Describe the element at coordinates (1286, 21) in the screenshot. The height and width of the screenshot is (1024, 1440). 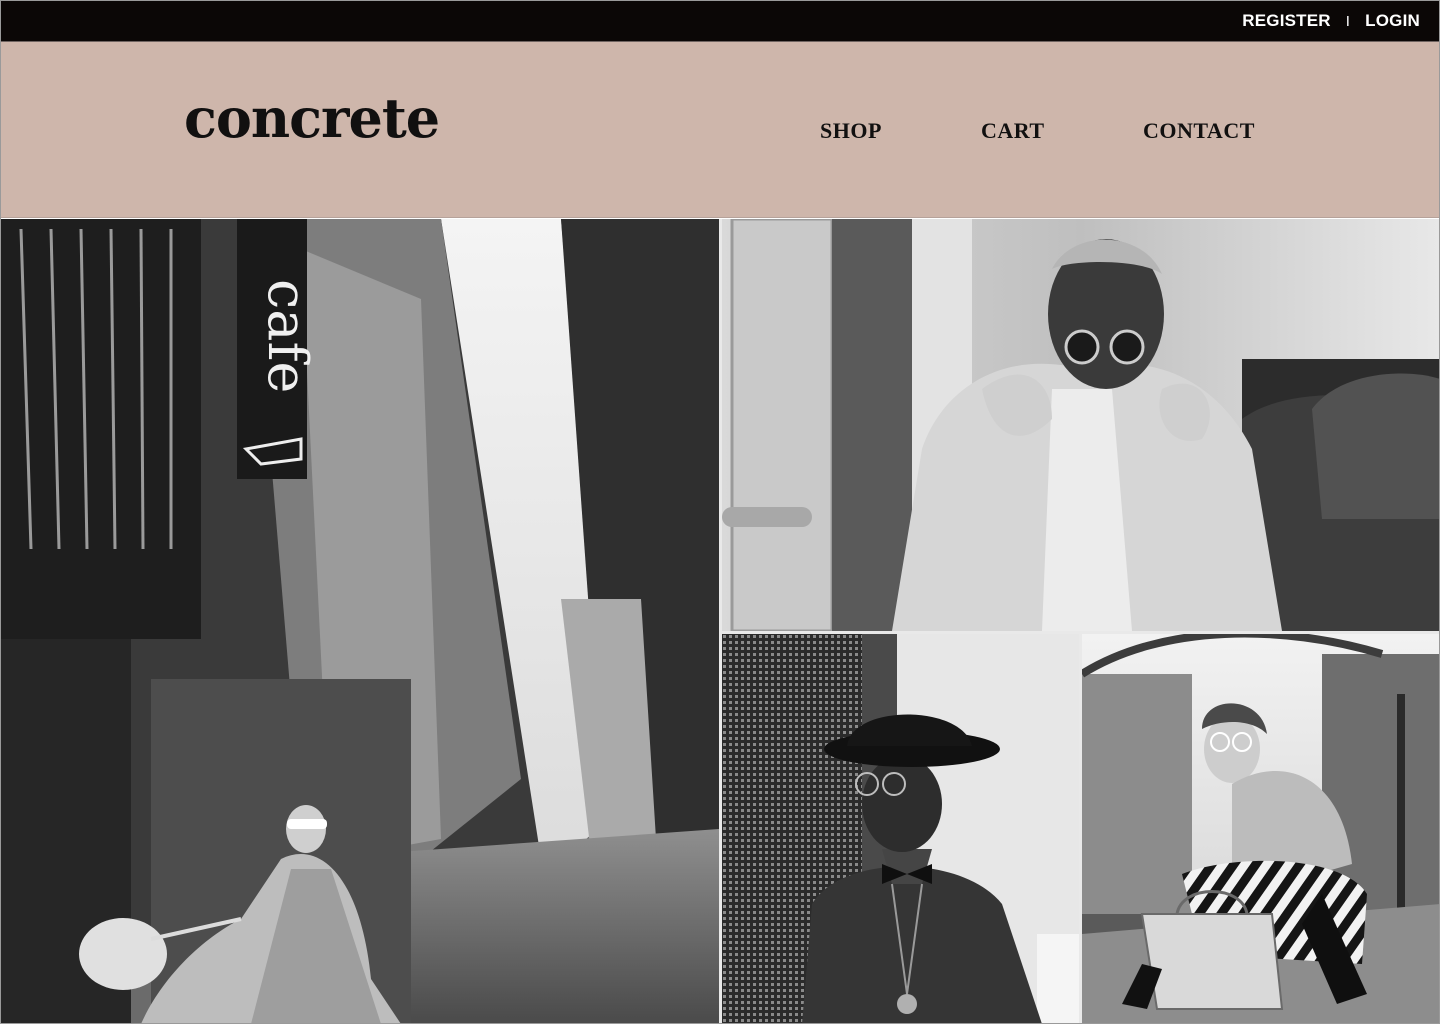
I see `register-link: REGISTER` at that location.